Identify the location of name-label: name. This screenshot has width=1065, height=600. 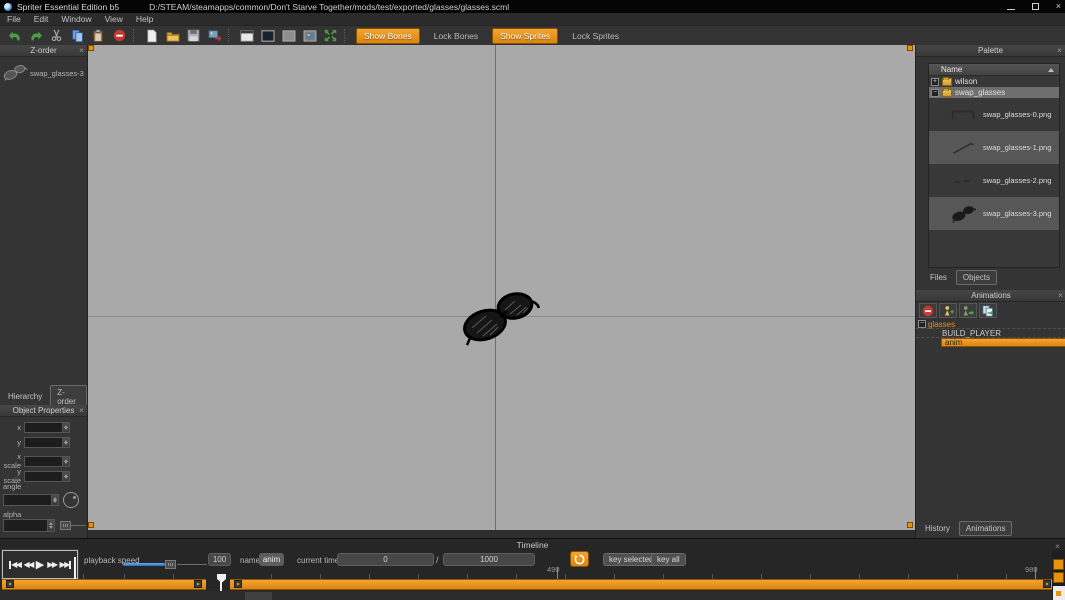
(250, 560).